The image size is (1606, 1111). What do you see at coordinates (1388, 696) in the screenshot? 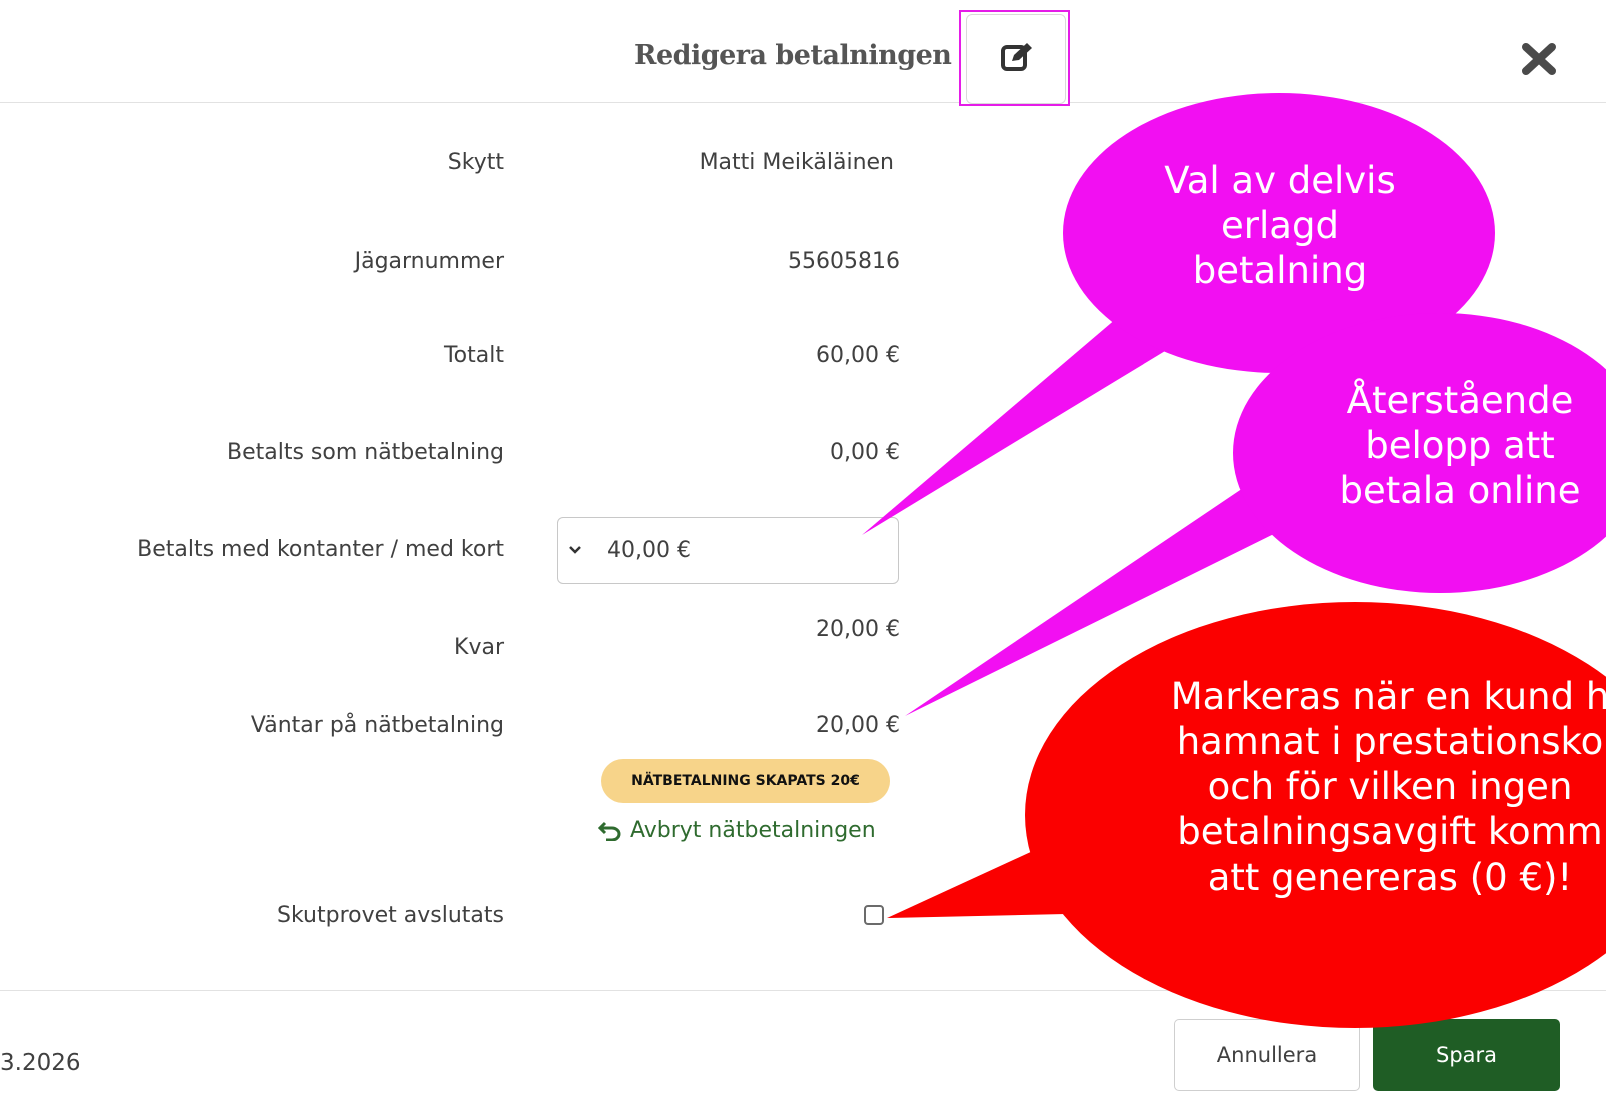
I see `annotation-3-line: Markeras när en kund h` at bounding box center [1388, 696].